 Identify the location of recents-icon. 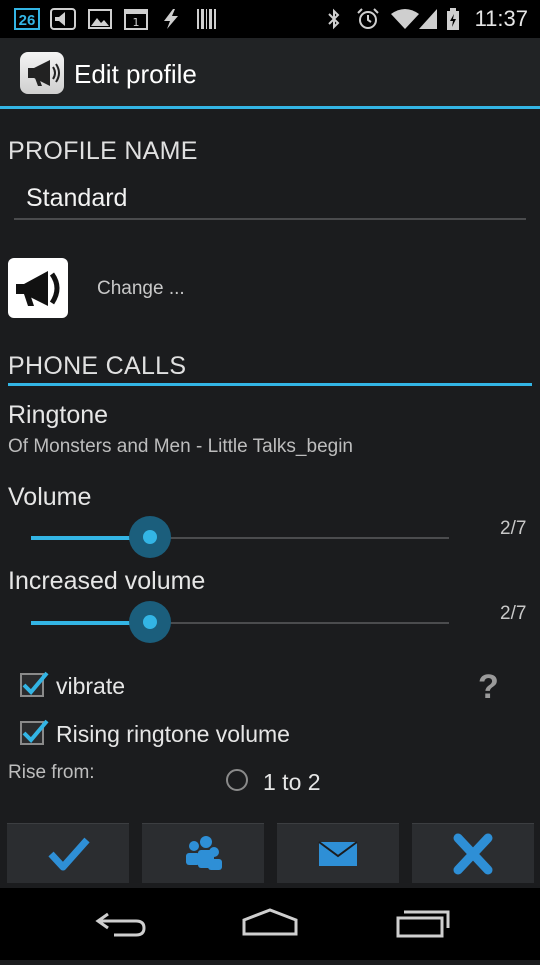
(423, 924).